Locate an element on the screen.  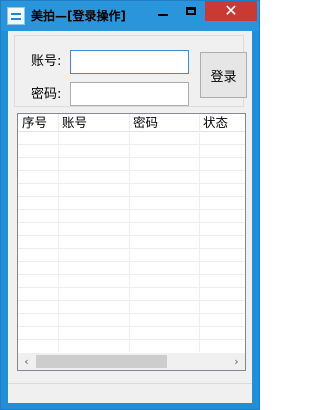
login-group: 账号: 密码: 登录 is located at coordinates (130, 71).